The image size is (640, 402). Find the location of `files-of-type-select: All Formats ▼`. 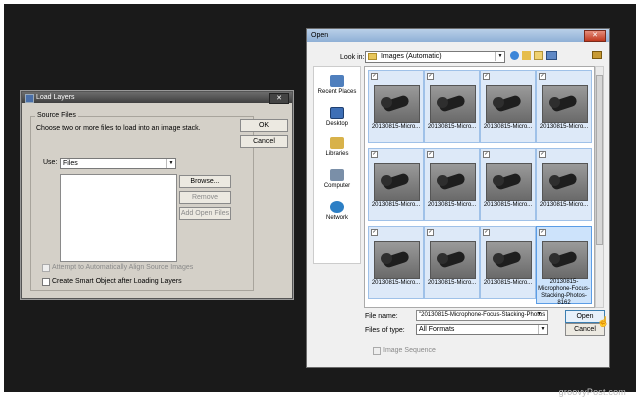

files-of-type-select: All Formats ▼ is located at coordinates (482, 329).